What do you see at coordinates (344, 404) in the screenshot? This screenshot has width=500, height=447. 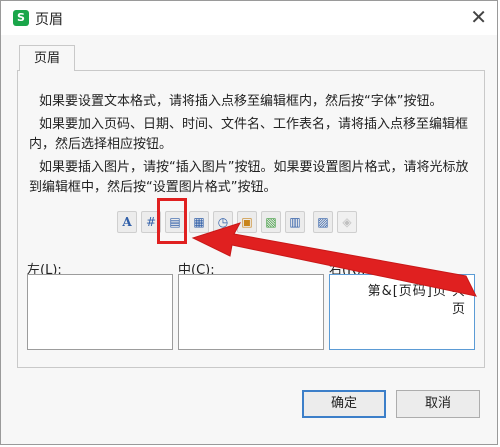 I see `ok-button: 确定` at bounding box center [344, 404].